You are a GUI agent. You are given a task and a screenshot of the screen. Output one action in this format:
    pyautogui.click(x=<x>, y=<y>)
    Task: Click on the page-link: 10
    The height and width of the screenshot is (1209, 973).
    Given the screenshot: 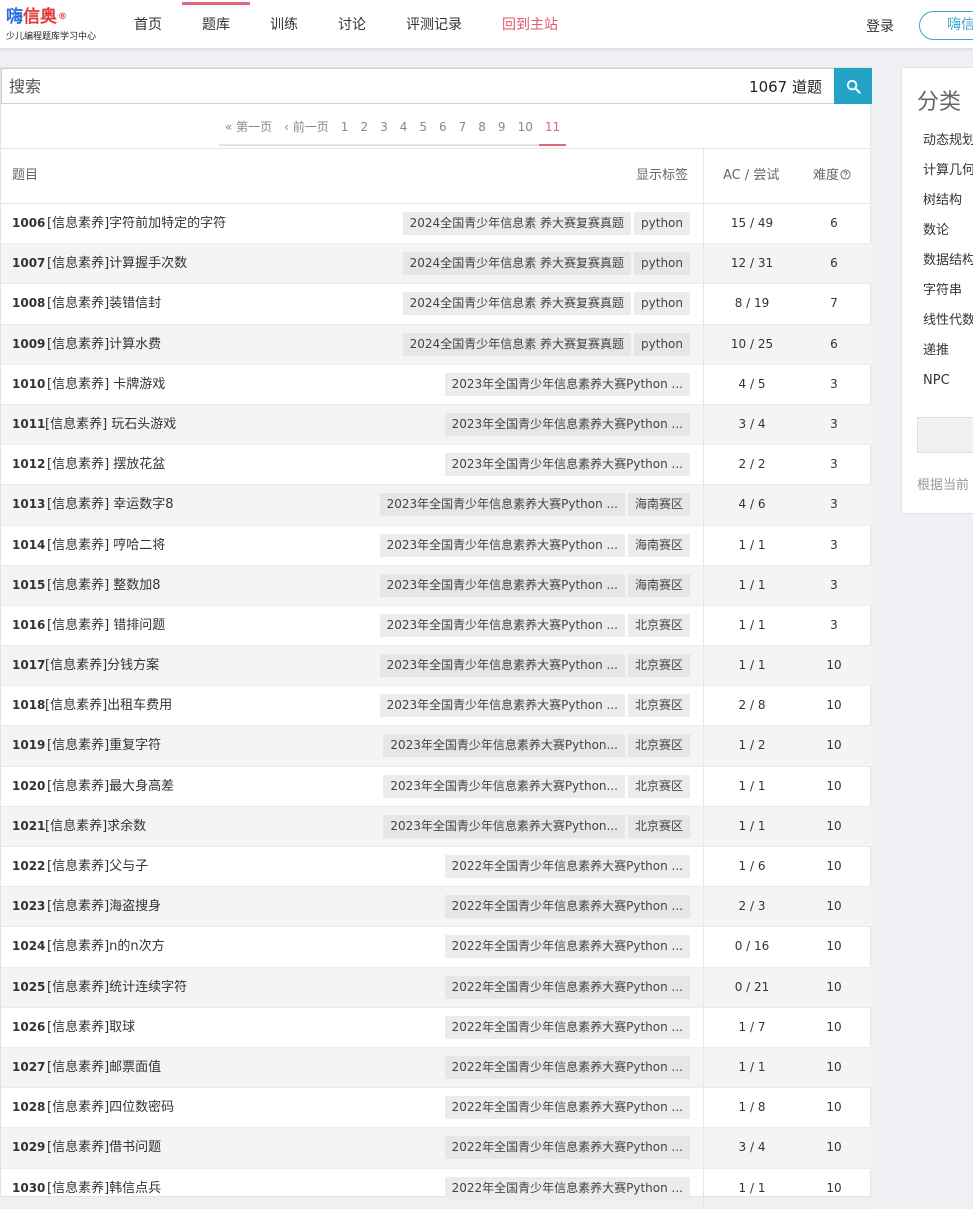 What is the action you would take?
    pyautogui.click(x=525, y=127)
    